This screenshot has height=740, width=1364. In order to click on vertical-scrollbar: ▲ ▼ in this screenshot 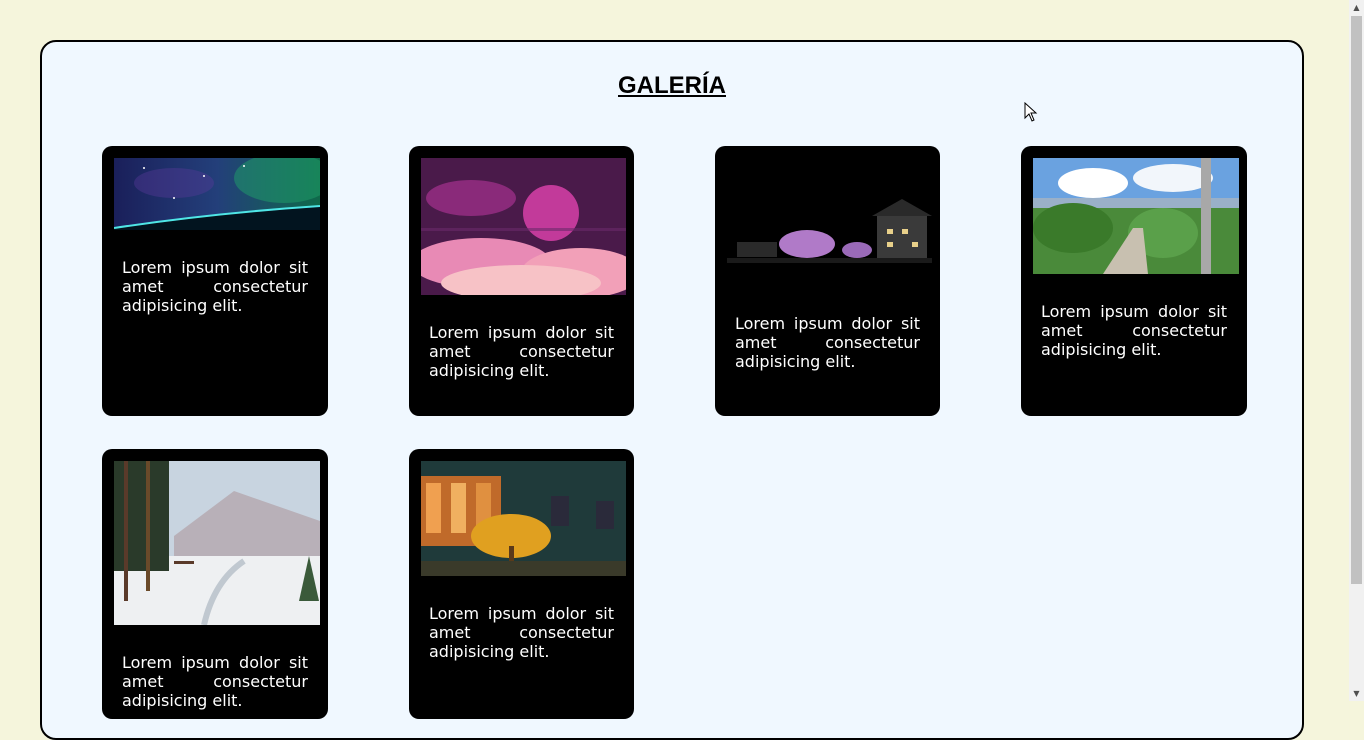, I will do `click(1356, 350)`.